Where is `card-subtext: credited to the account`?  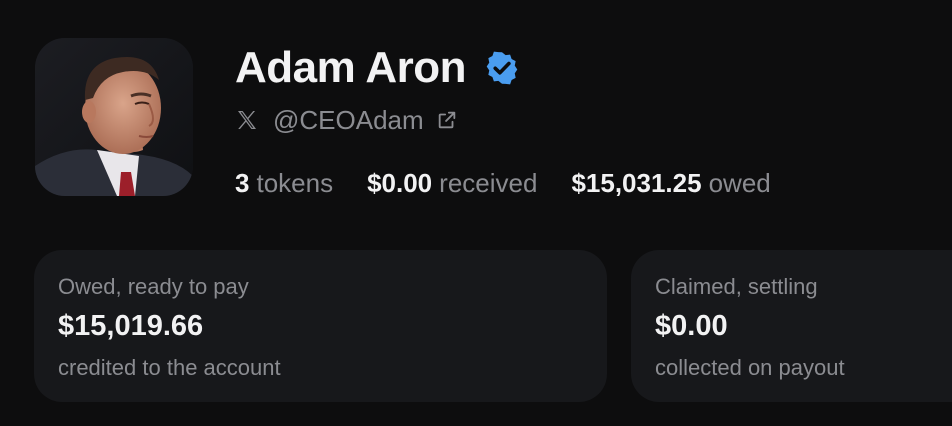 card-subtext: credited to the account is located at coordinates (169, 367).